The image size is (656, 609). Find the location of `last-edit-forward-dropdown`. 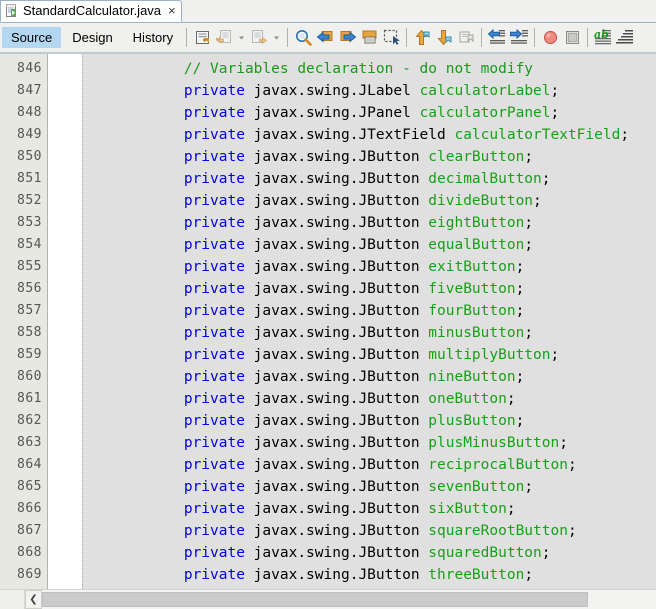

last-edit-forward-dropdown is located at coordinates (276, 38).